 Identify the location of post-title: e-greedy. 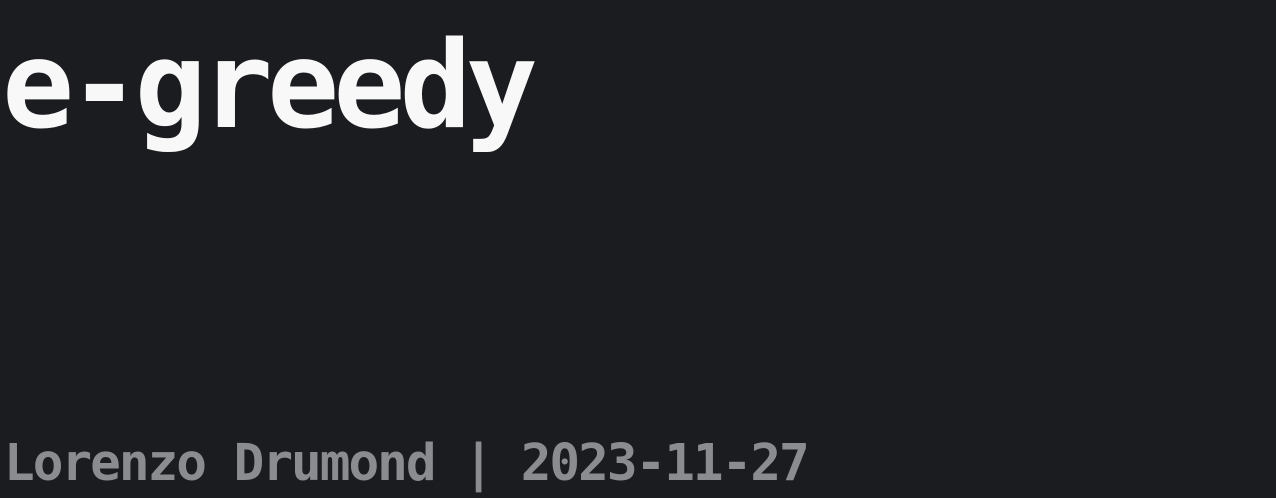
(270, 86).